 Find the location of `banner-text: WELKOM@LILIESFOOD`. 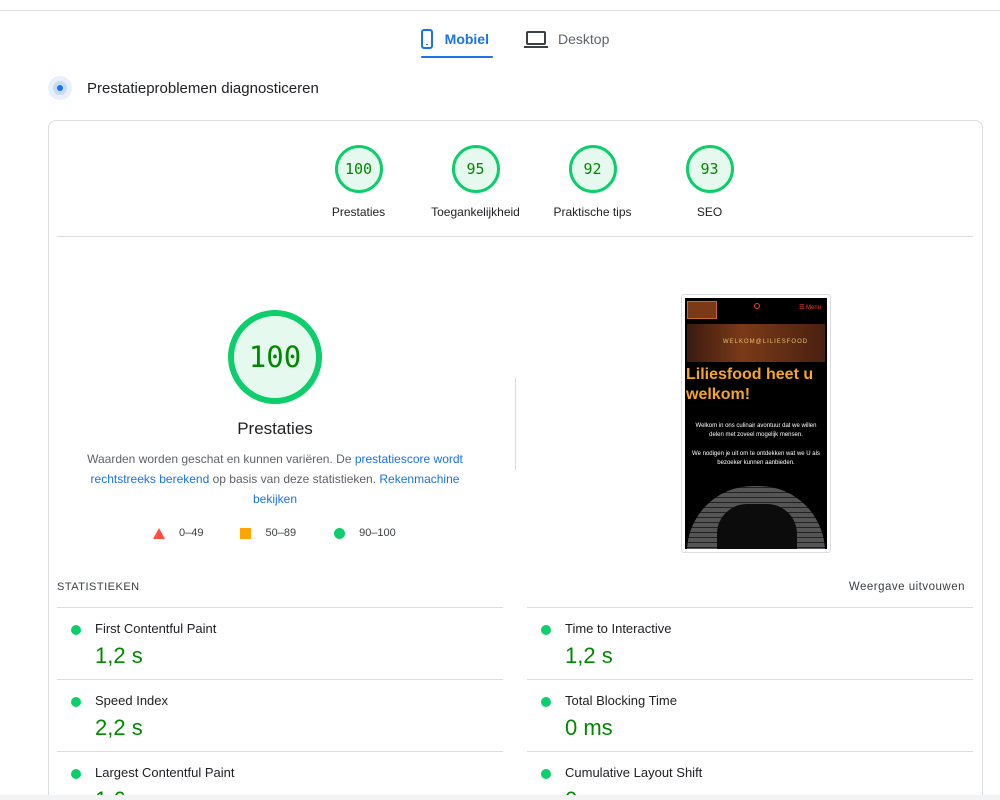

banner-text: WELKOM@LILIESFOOD is located at coordinates (766, 342).